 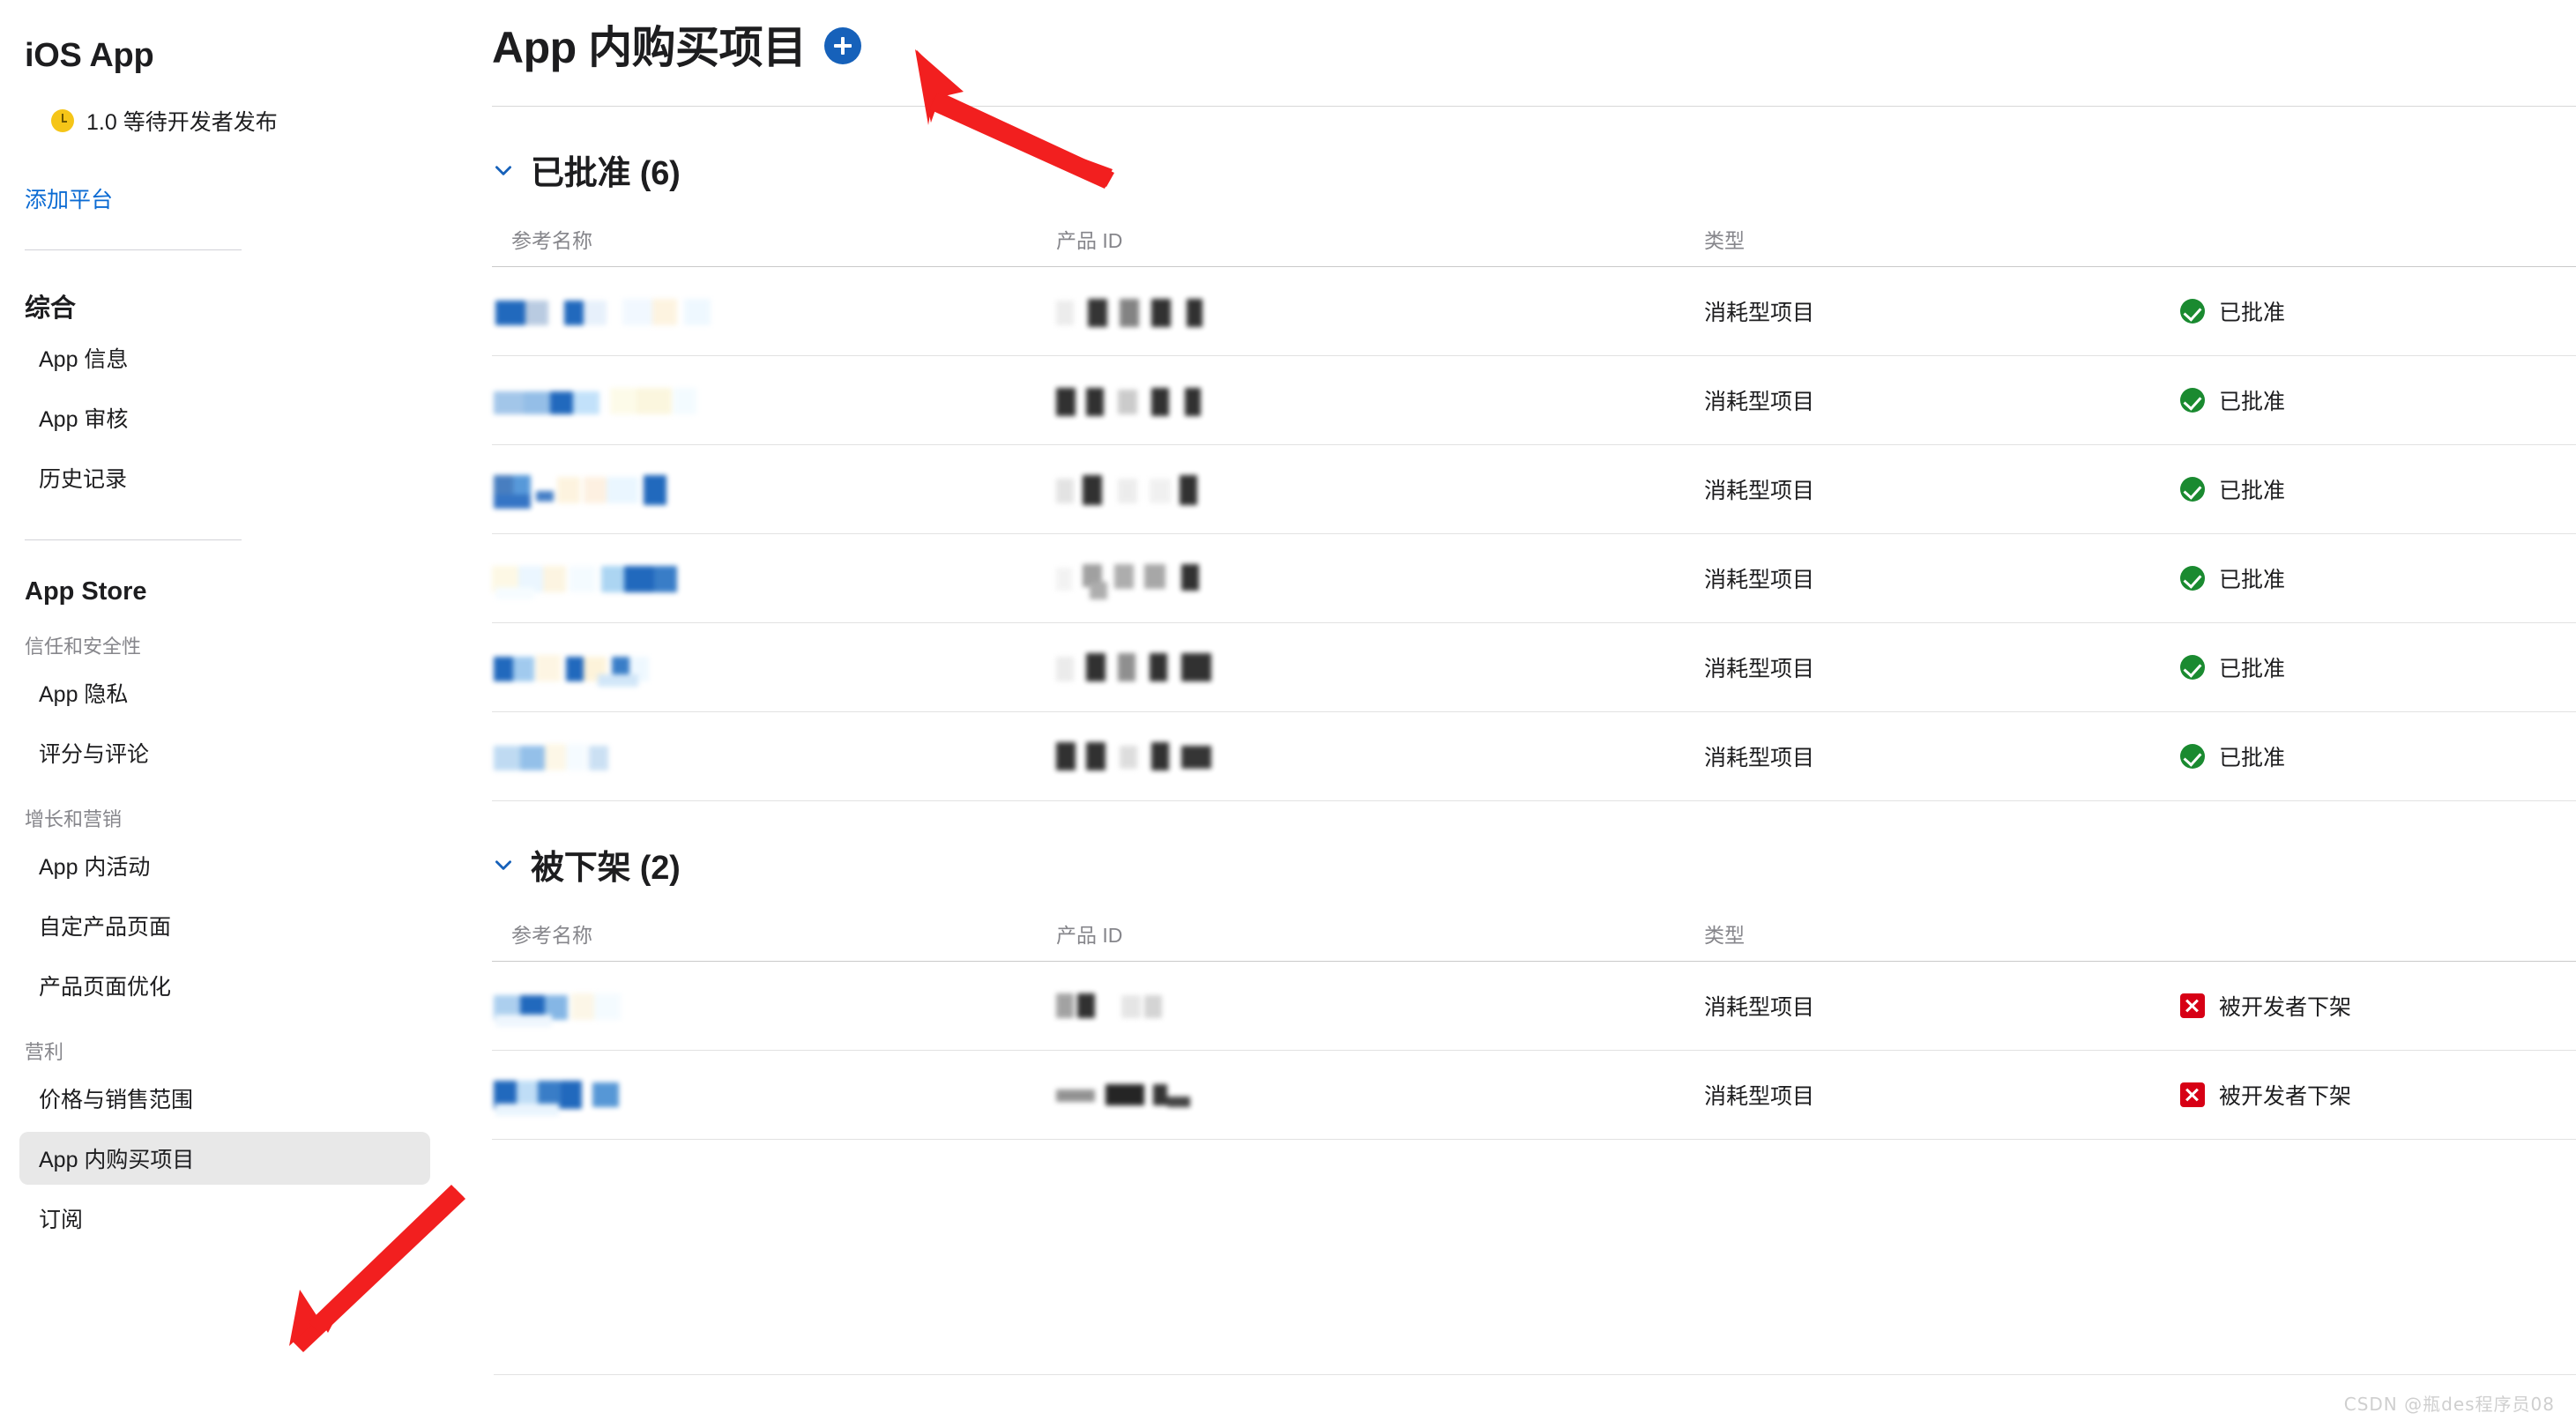 What do you see at coordinates (225, 1158) in the screenshot?
I see `sidebar-item-in-app-purchases: App 内购买项目` at bounding box center [225, 1158].